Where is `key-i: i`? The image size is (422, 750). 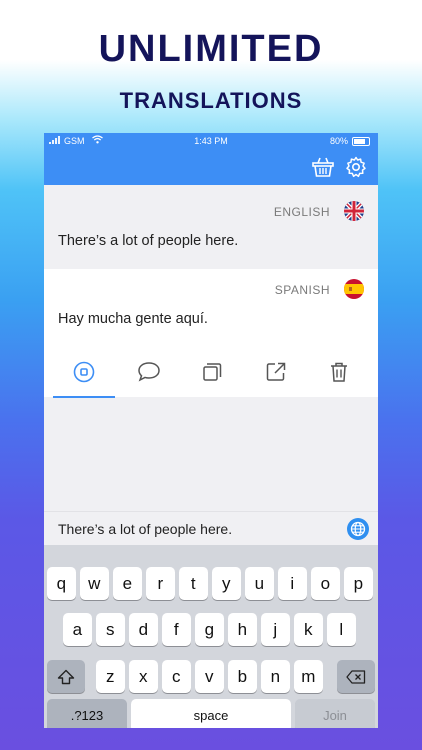
key-i: i is located at coordinates (292, 583).